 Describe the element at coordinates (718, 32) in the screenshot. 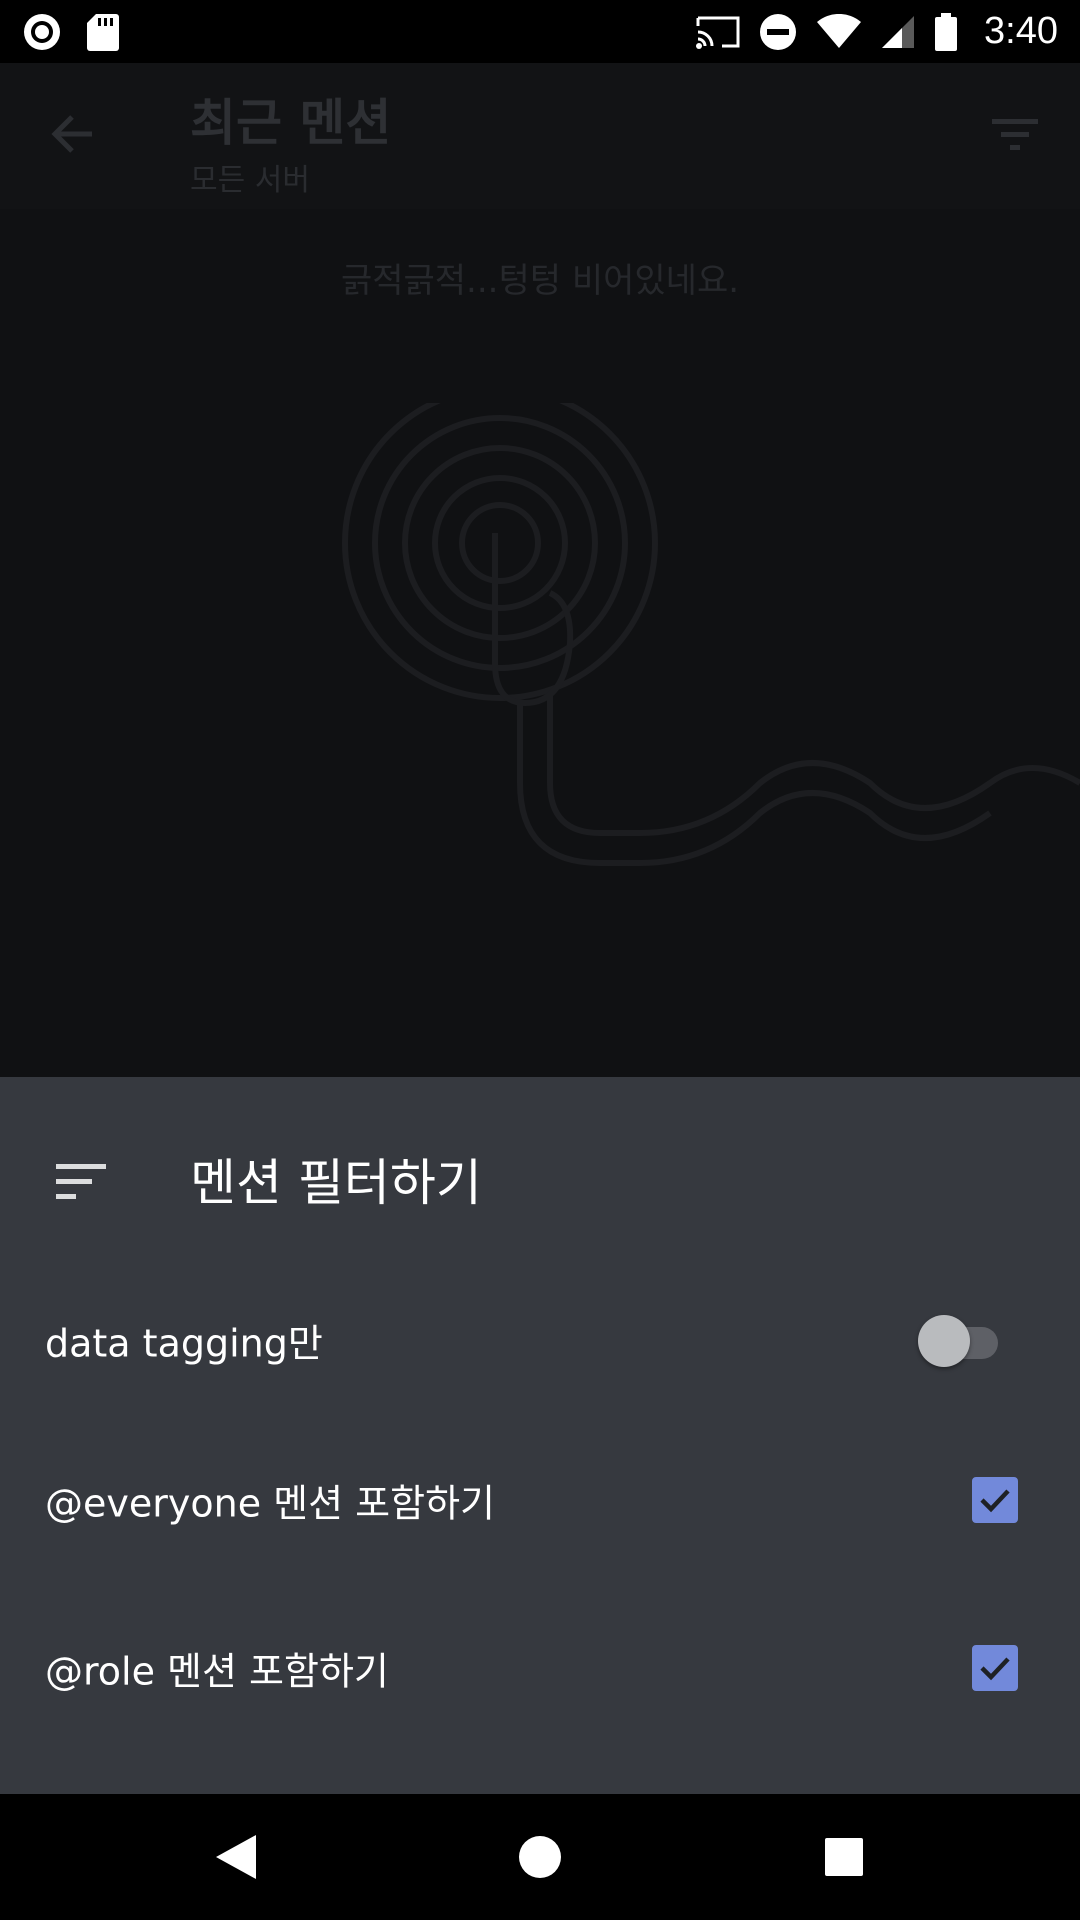

I see `cast-icon` at that location.